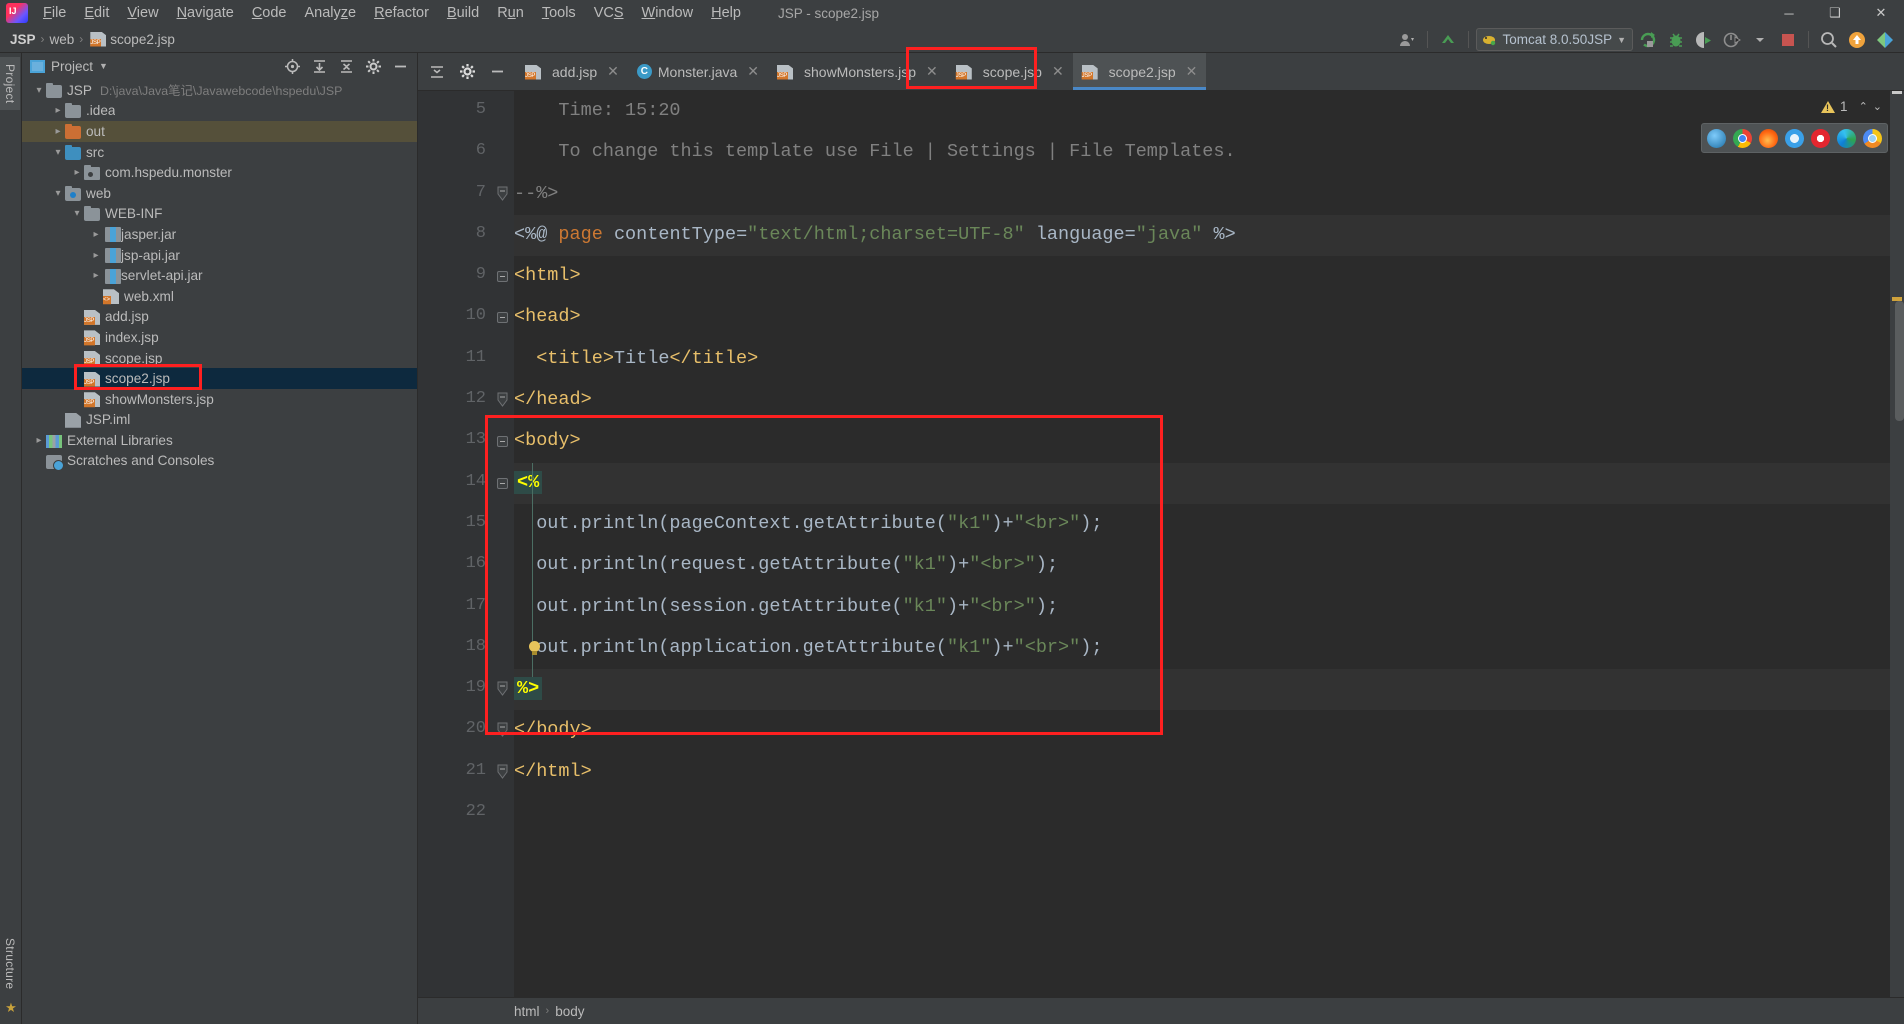 This screenshot has width=1904, height=1024. What do you see at coordinates (1742, 138) in the screenshot?
I see `chrome-browser-icon` at bounding box center [1742, 138].